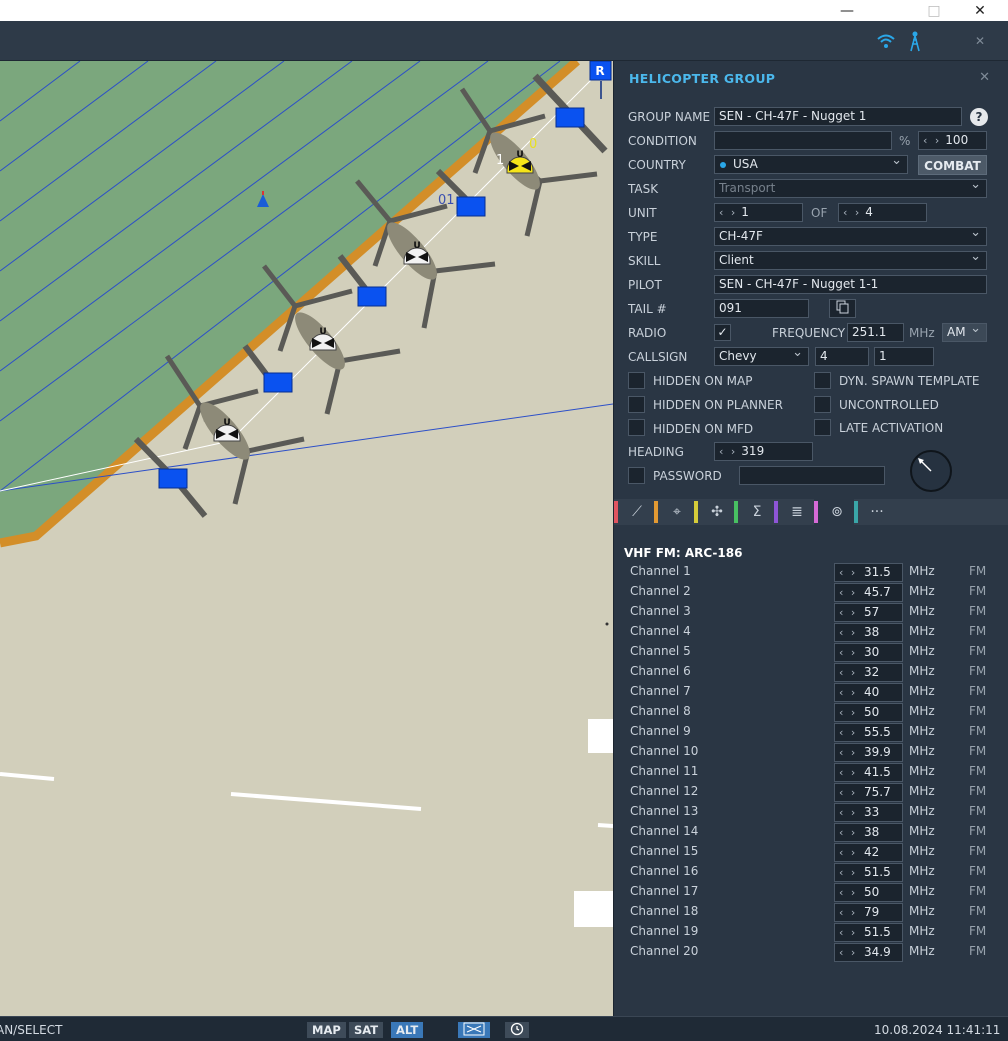 The height and width of the screenshot is (1041, 1008). Describe the element at coordinates (952, 165) in the screenshot. I see `combat-button: COMBAT` at that location.